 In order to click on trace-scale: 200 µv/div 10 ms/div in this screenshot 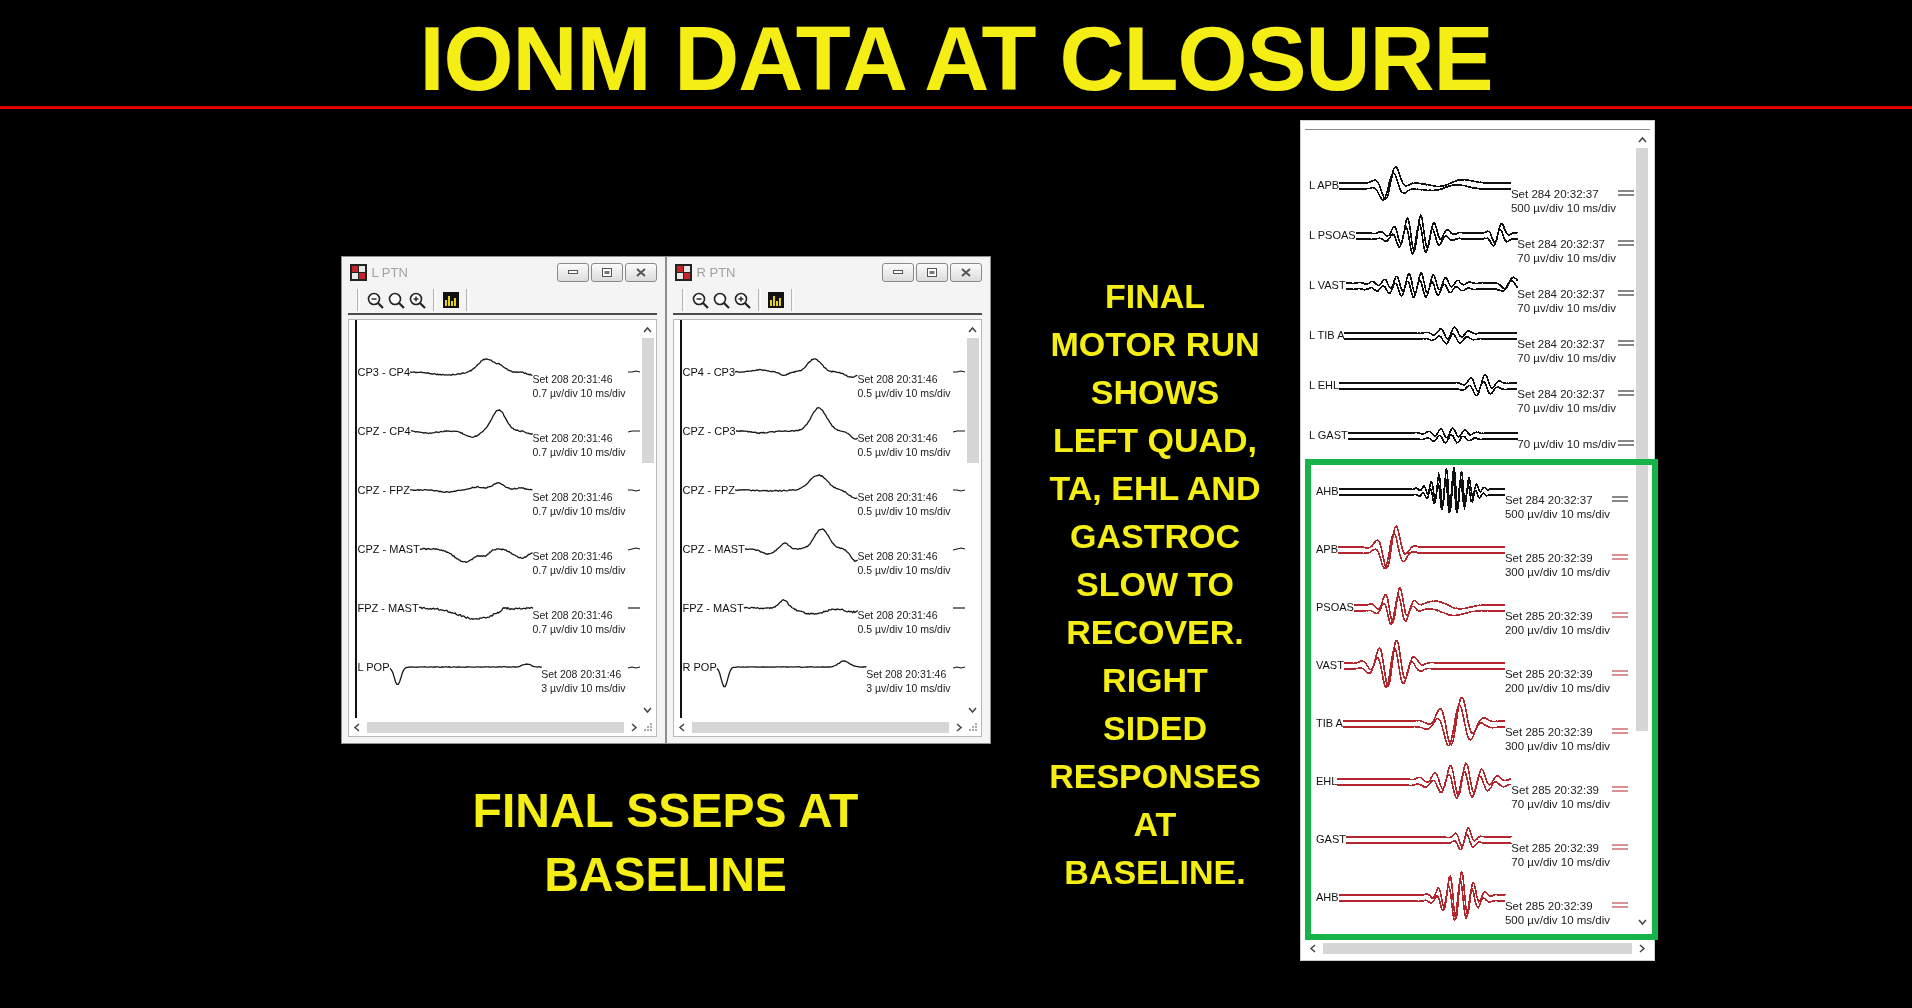, I will do `click(1557, 630)`.